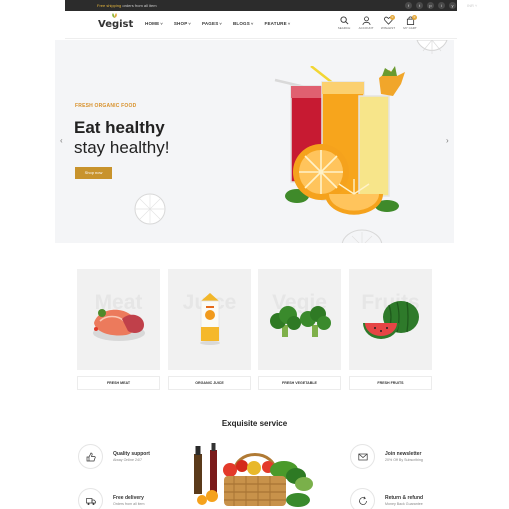  I want to click on youtube-icon: y, so click(452, 5).